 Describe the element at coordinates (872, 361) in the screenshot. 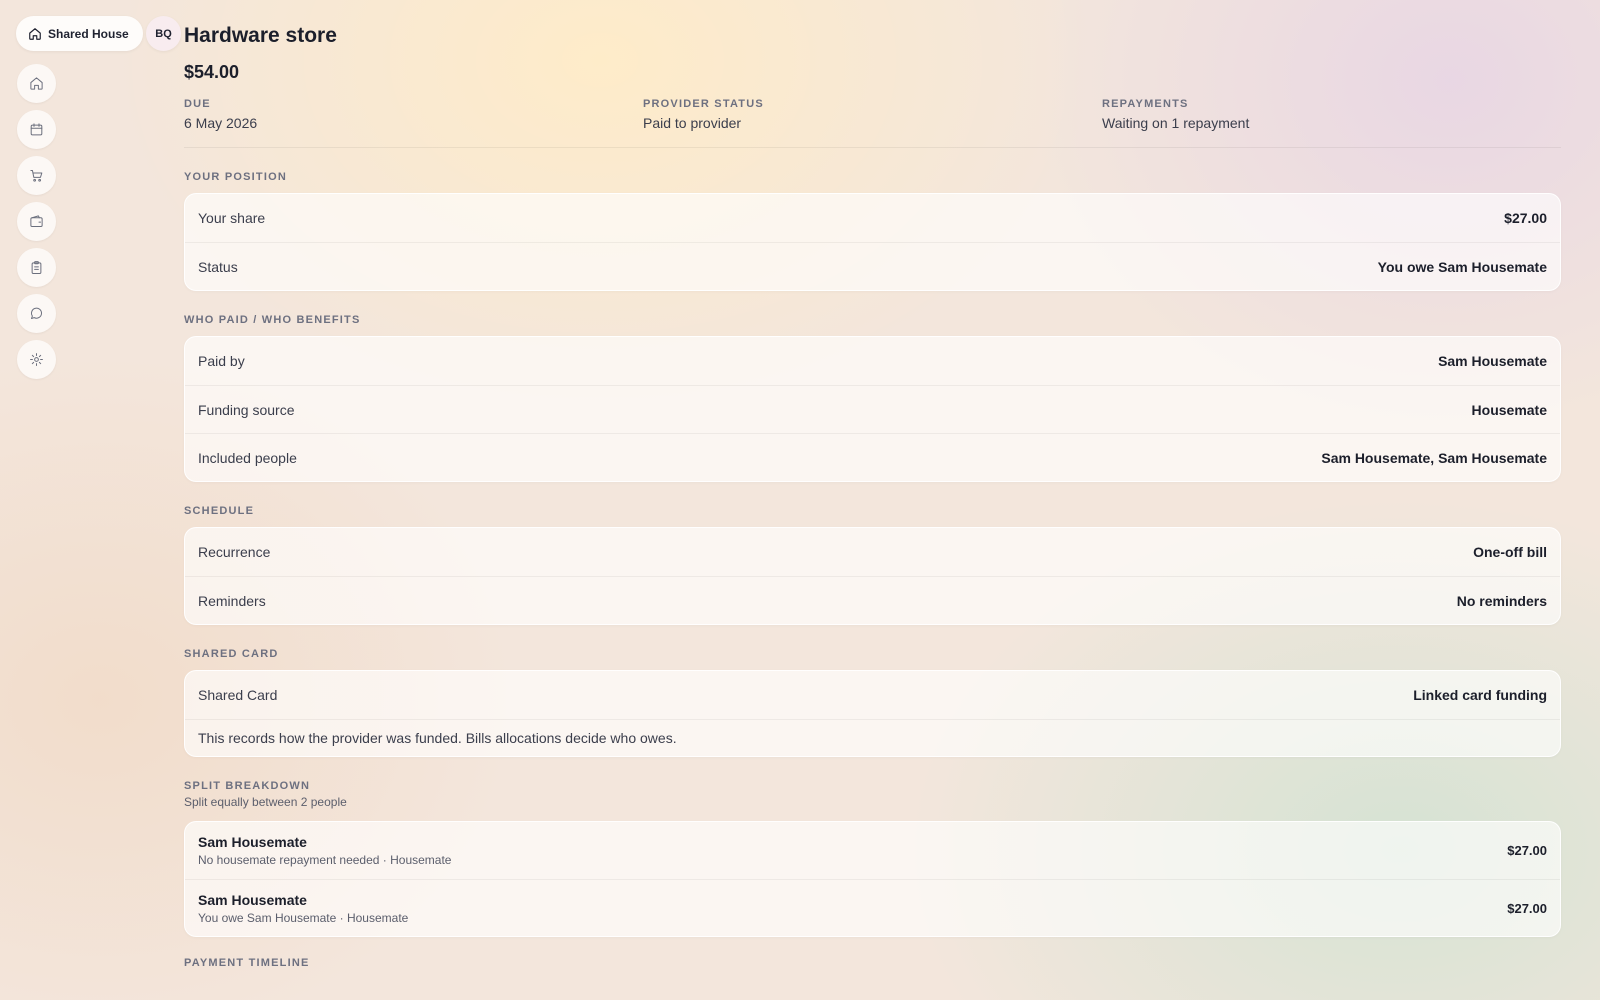

I see `detail-row: Paid by Sam Housemate` at that location.